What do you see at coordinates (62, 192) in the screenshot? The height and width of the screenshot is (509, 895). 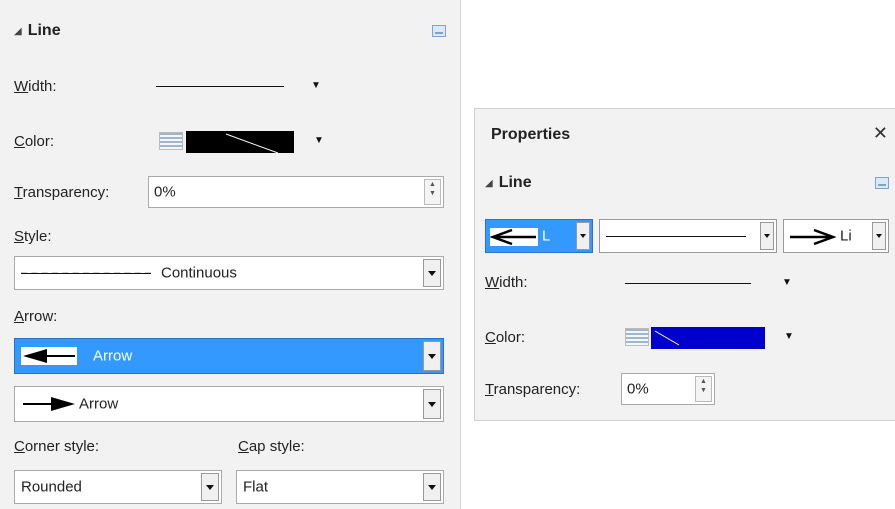 I see `transparency-label: Transparency:` at bounding box center [62, 192].